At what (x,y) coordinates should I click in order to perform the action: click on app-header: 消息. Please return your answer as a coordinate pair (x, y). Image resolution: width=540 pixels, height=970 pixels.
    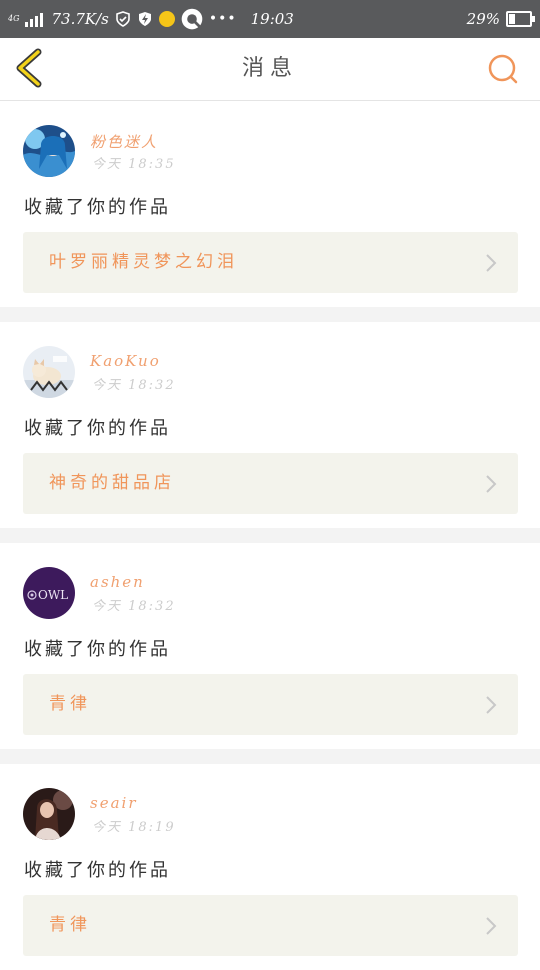
    Looking at the image, I should click on (270, 69).